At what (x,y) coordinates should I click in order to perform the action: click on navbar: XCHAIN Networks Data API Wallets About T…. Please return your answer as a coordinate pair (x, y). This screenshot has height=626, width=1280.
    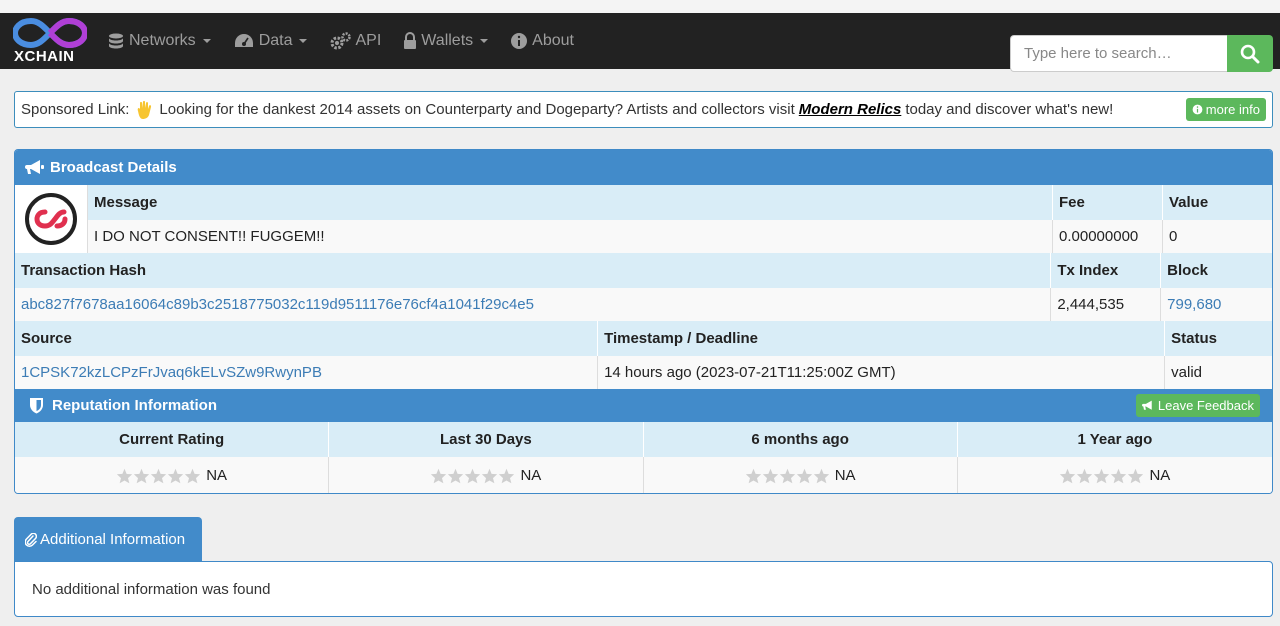
    Looking at the image, I should click on (640, 42).